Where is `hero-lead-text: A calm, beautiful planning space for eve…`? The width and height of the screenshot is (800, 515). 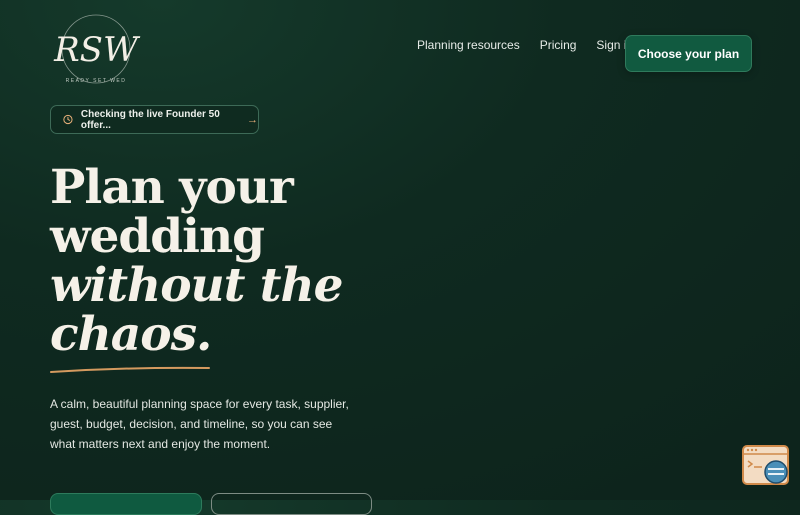
hero-lead-text: A calm, beautiful planning space for eve… is located at coordinates (199, 424).